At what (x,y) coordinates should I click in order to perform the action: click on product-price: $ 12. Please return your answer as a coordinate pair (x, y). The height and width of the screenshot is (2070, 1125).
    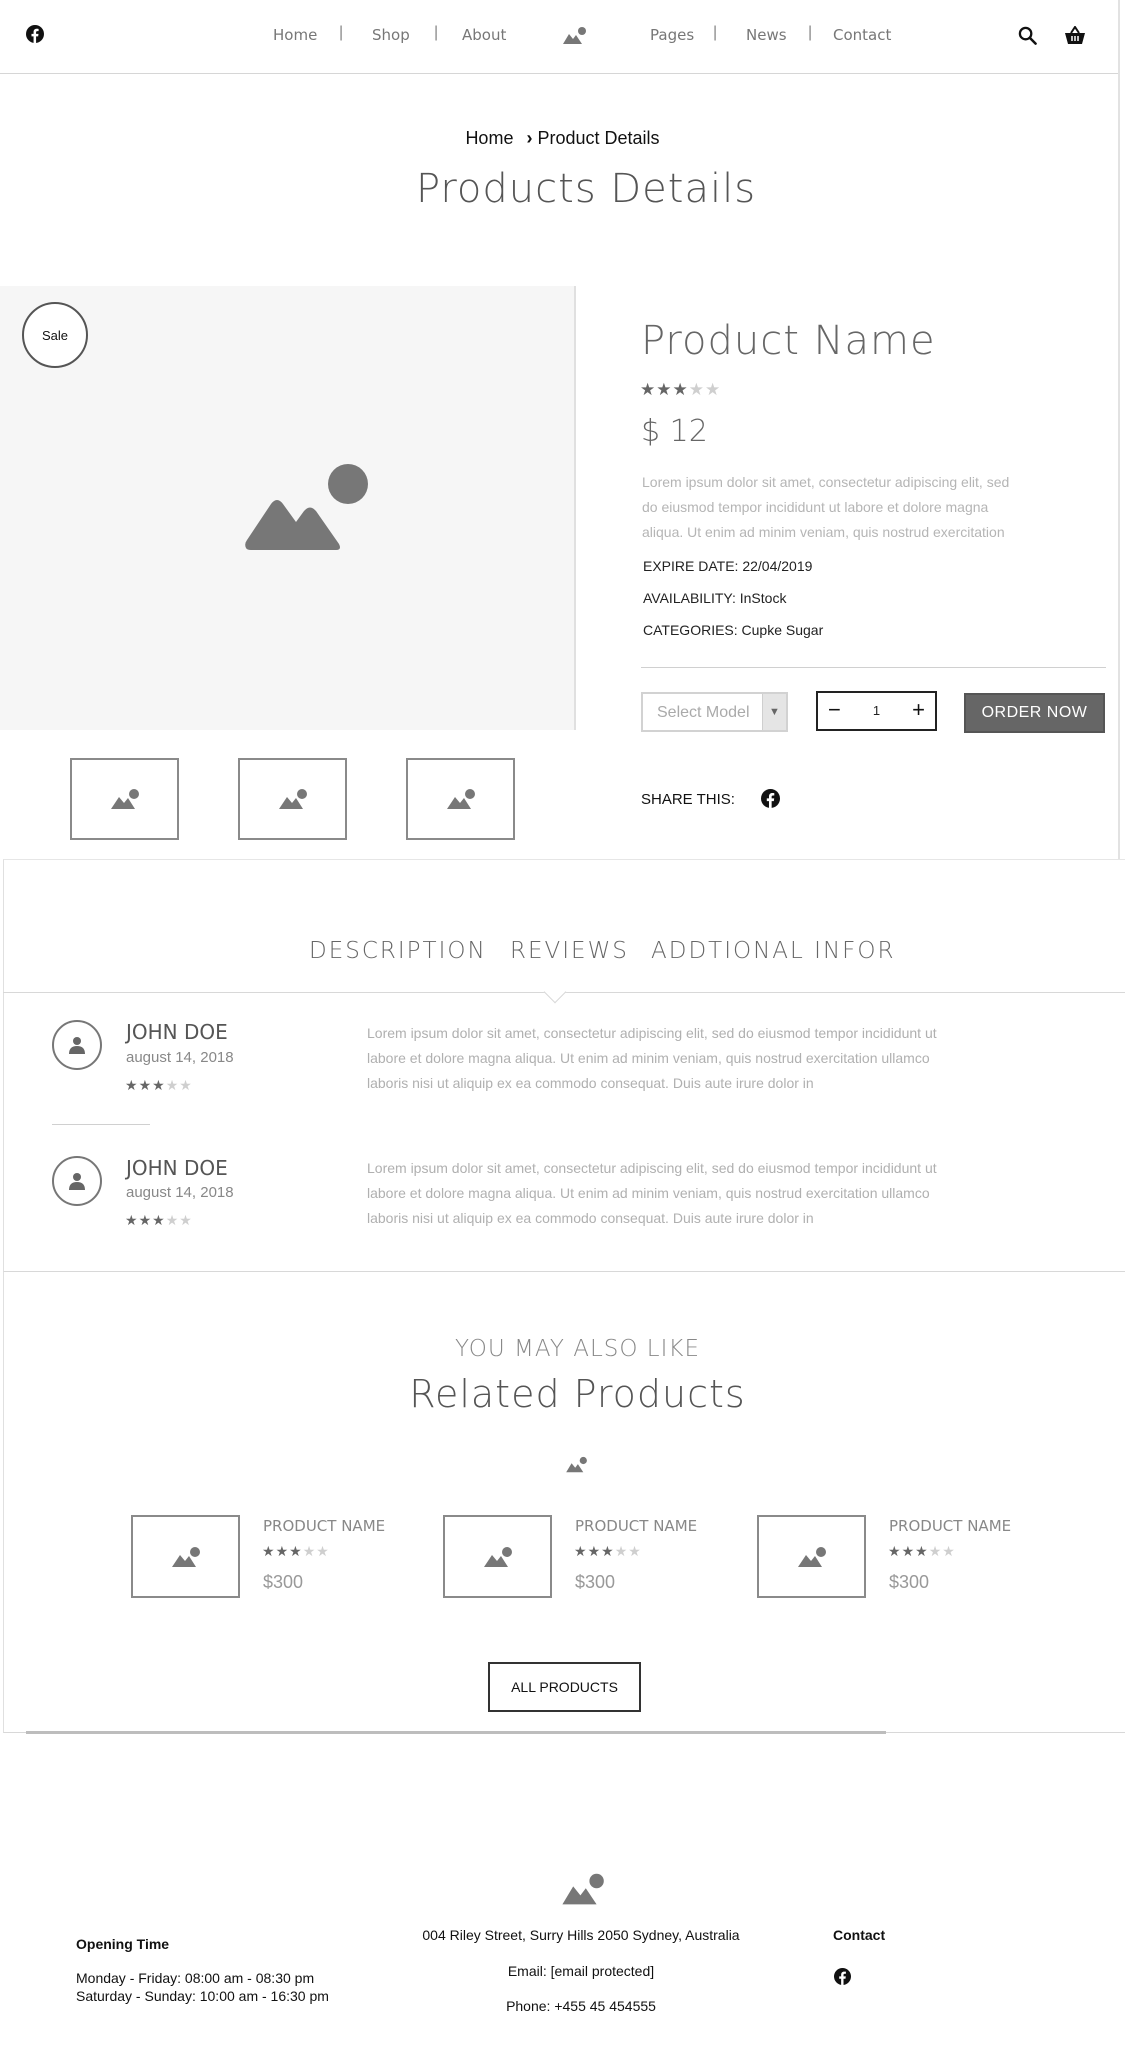
    Looking at the image, I should click on (674, 431).